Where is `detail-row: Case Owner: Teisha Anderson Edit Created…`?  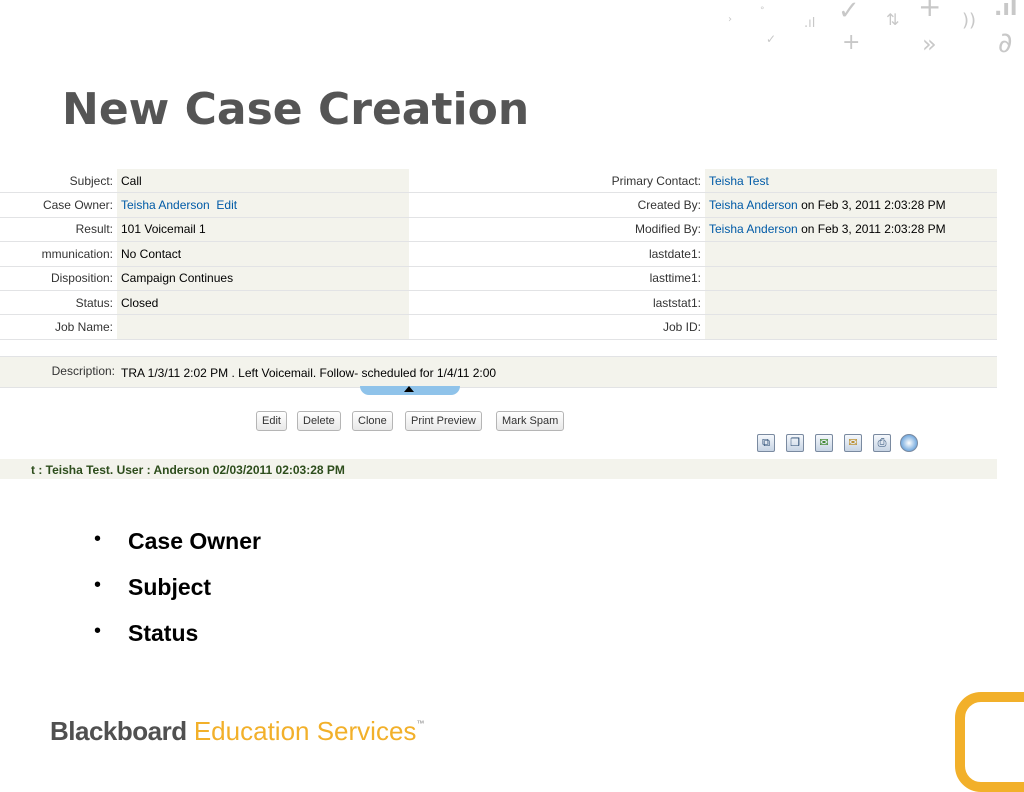 detail-row: Case Owner: Teisha Anderson Edit Created… is located at coordinates (498, 205).